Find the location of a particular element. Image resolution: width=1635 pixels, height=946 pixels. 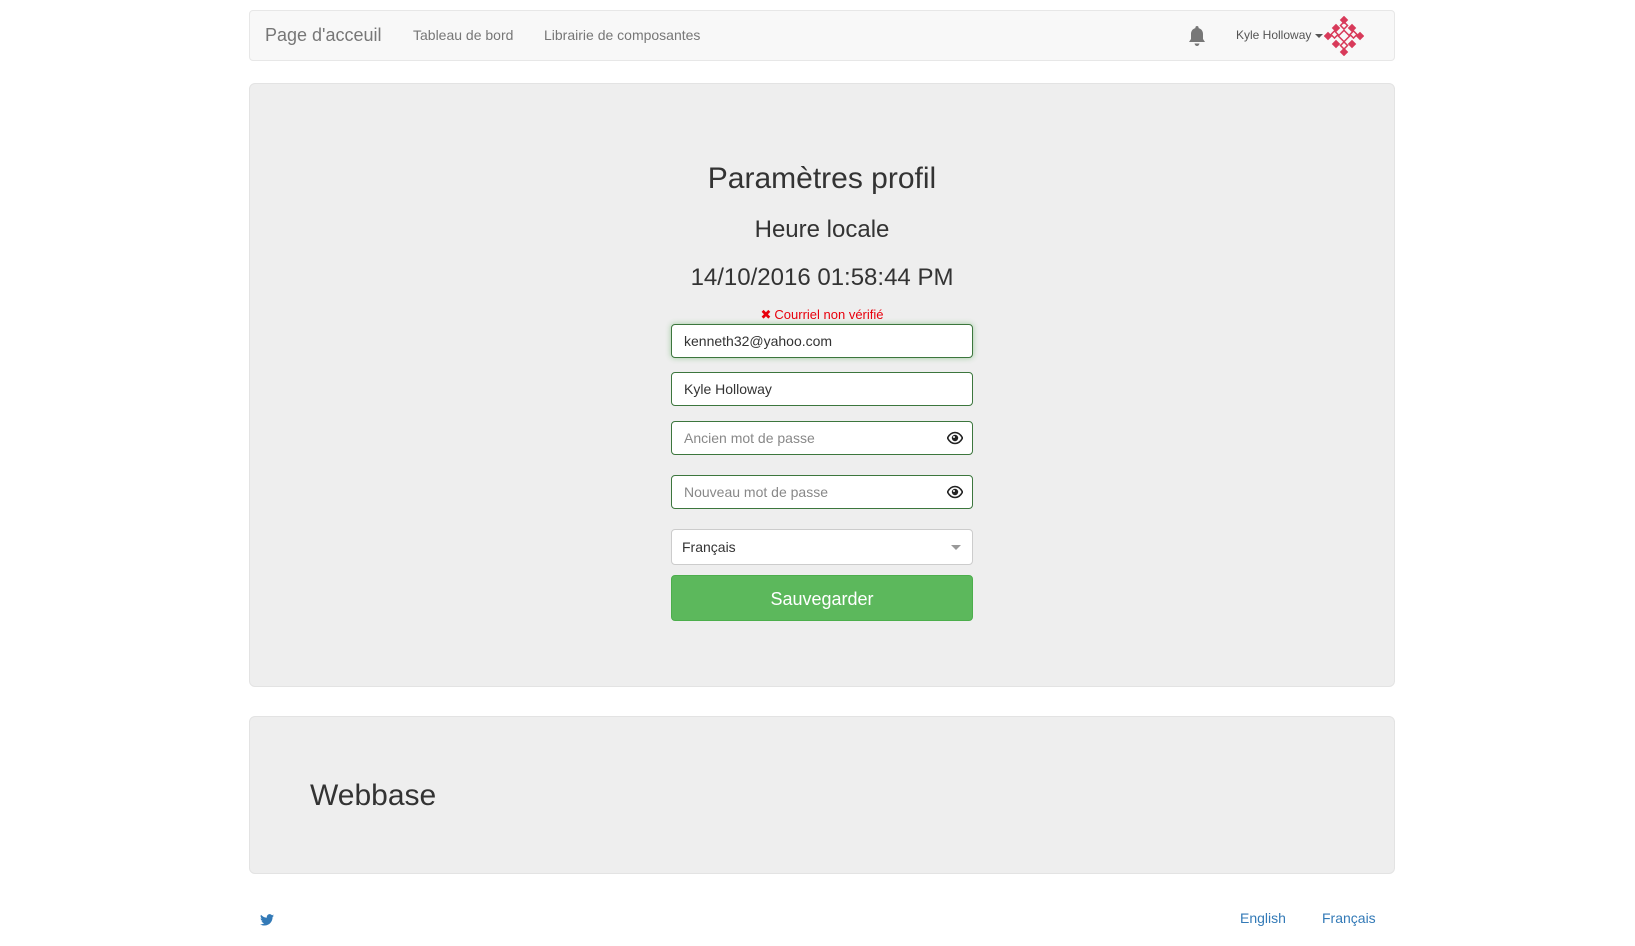

language-link-french: Français is located at coordinates (1349, 918).